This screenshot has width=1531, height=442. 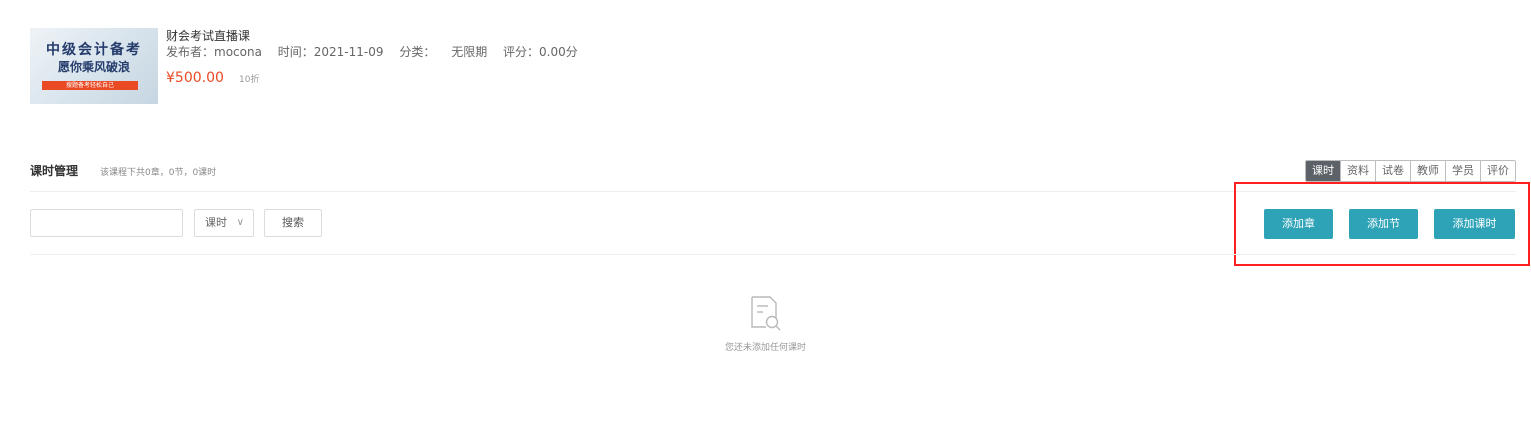 I want to click on document-search-icon, so click(x=766, y=313).